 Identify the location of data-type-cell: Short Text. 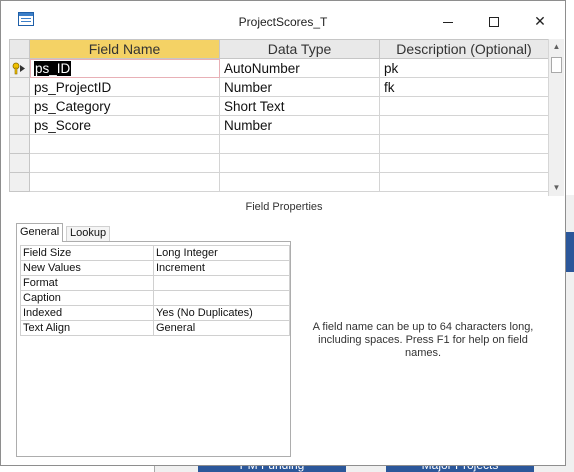
(299, 106).